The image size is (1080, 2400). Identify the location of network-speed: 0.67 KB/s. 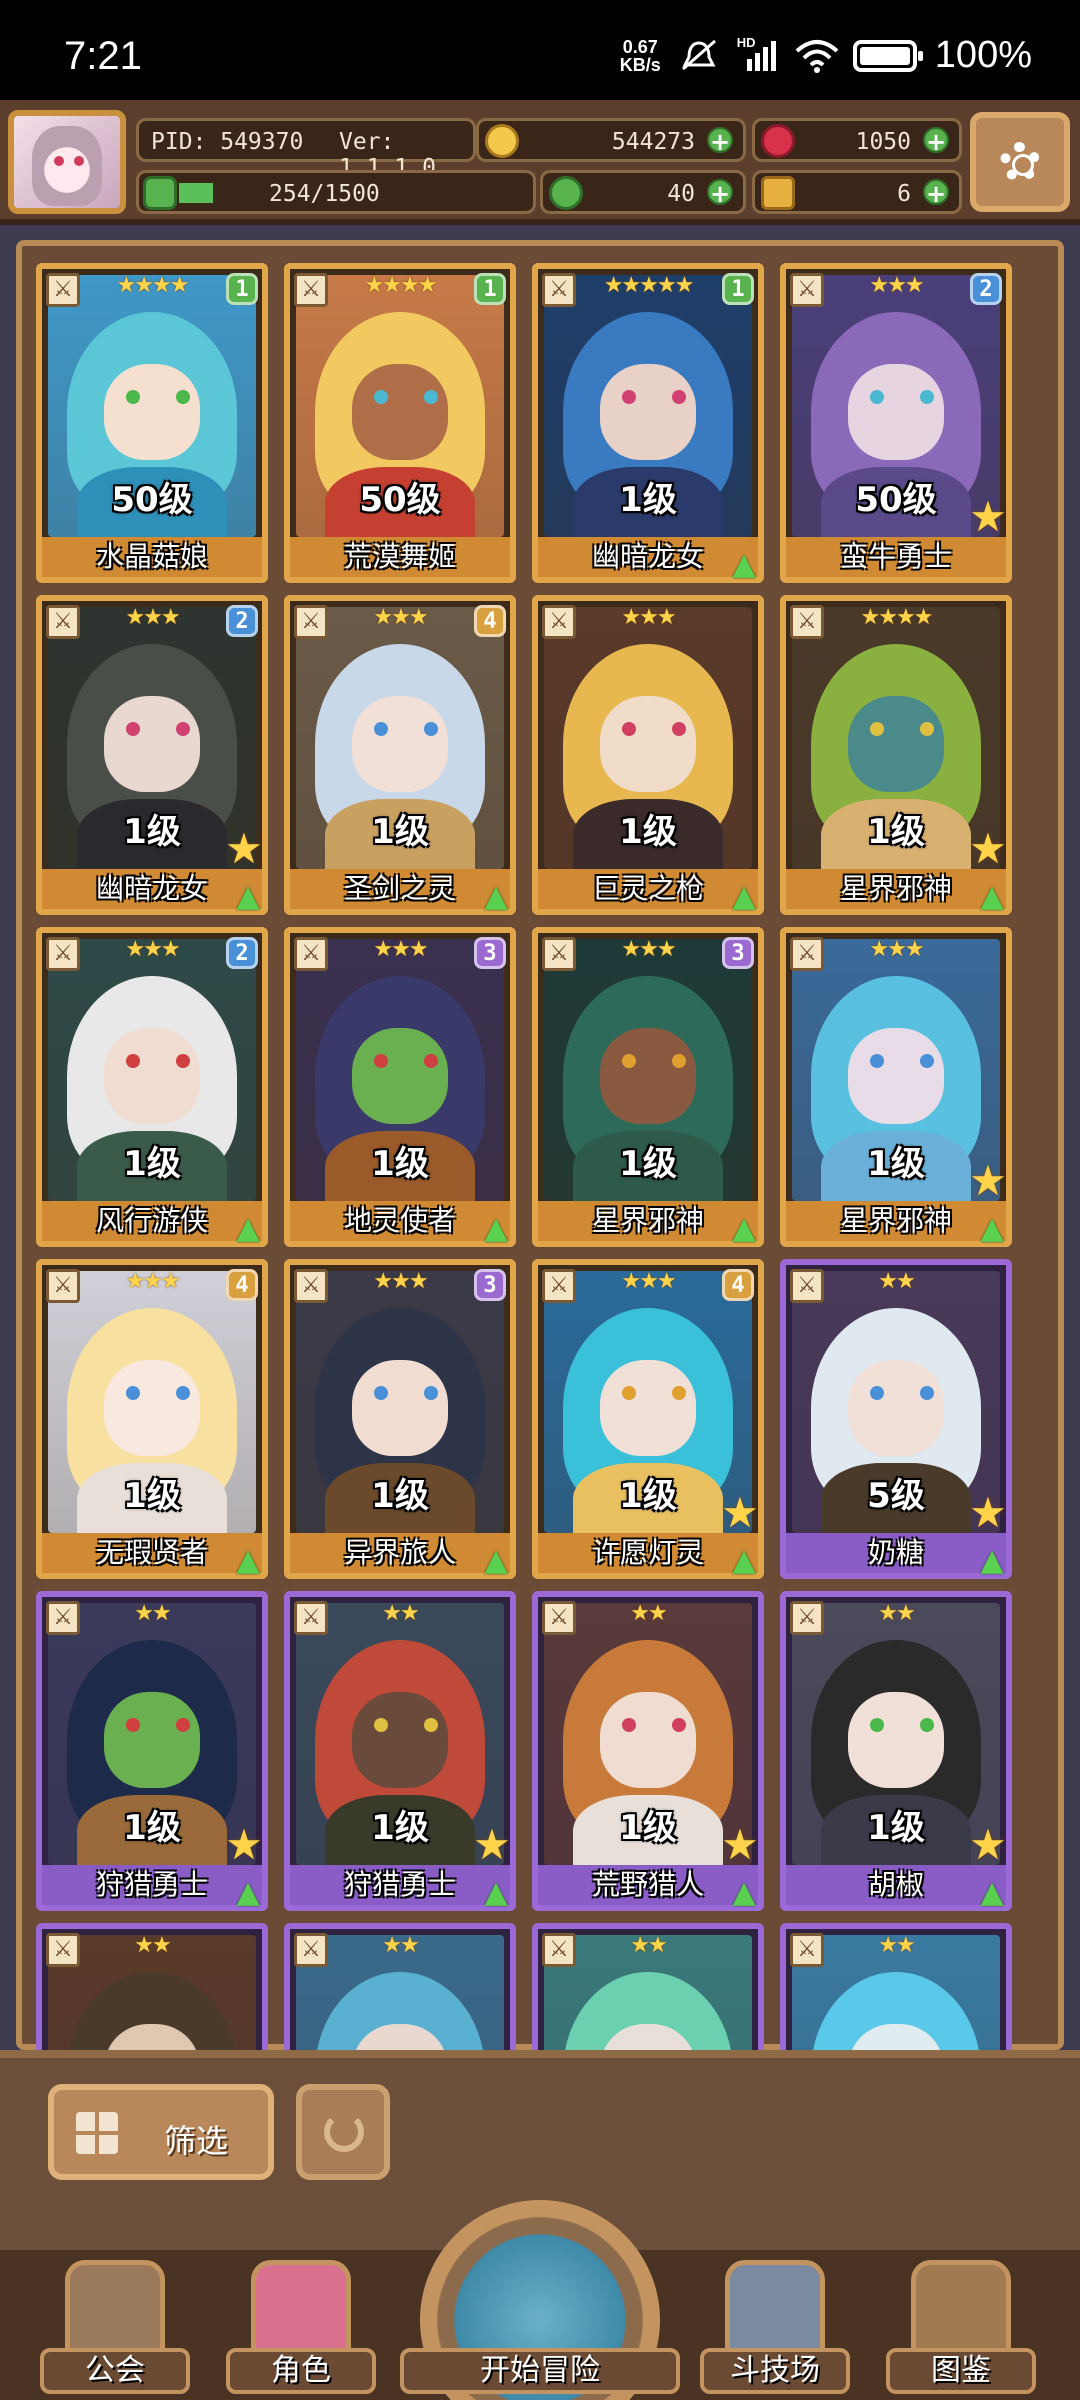
(640, 56).